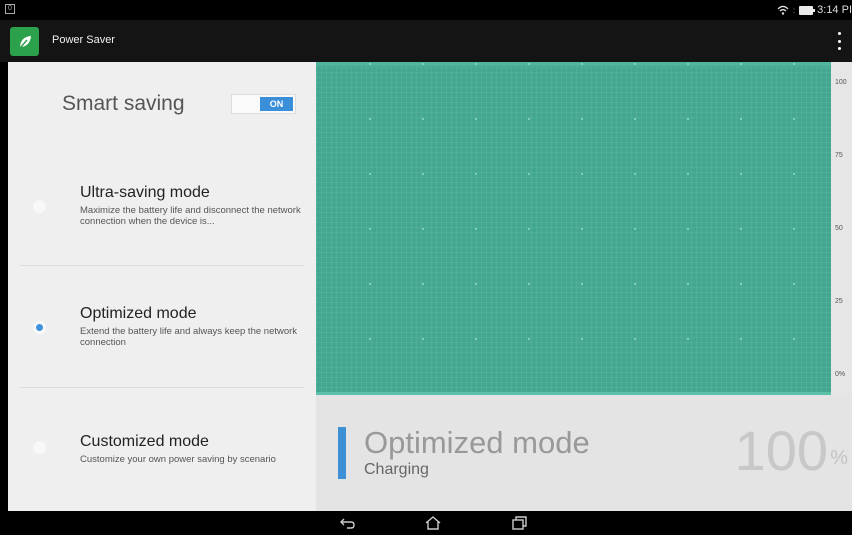 The height and width of the screenshot is (535, 852). Describe the element at coordinates (426, 41) in the screenshot. I see `app-bar: Power Saver` at that location.